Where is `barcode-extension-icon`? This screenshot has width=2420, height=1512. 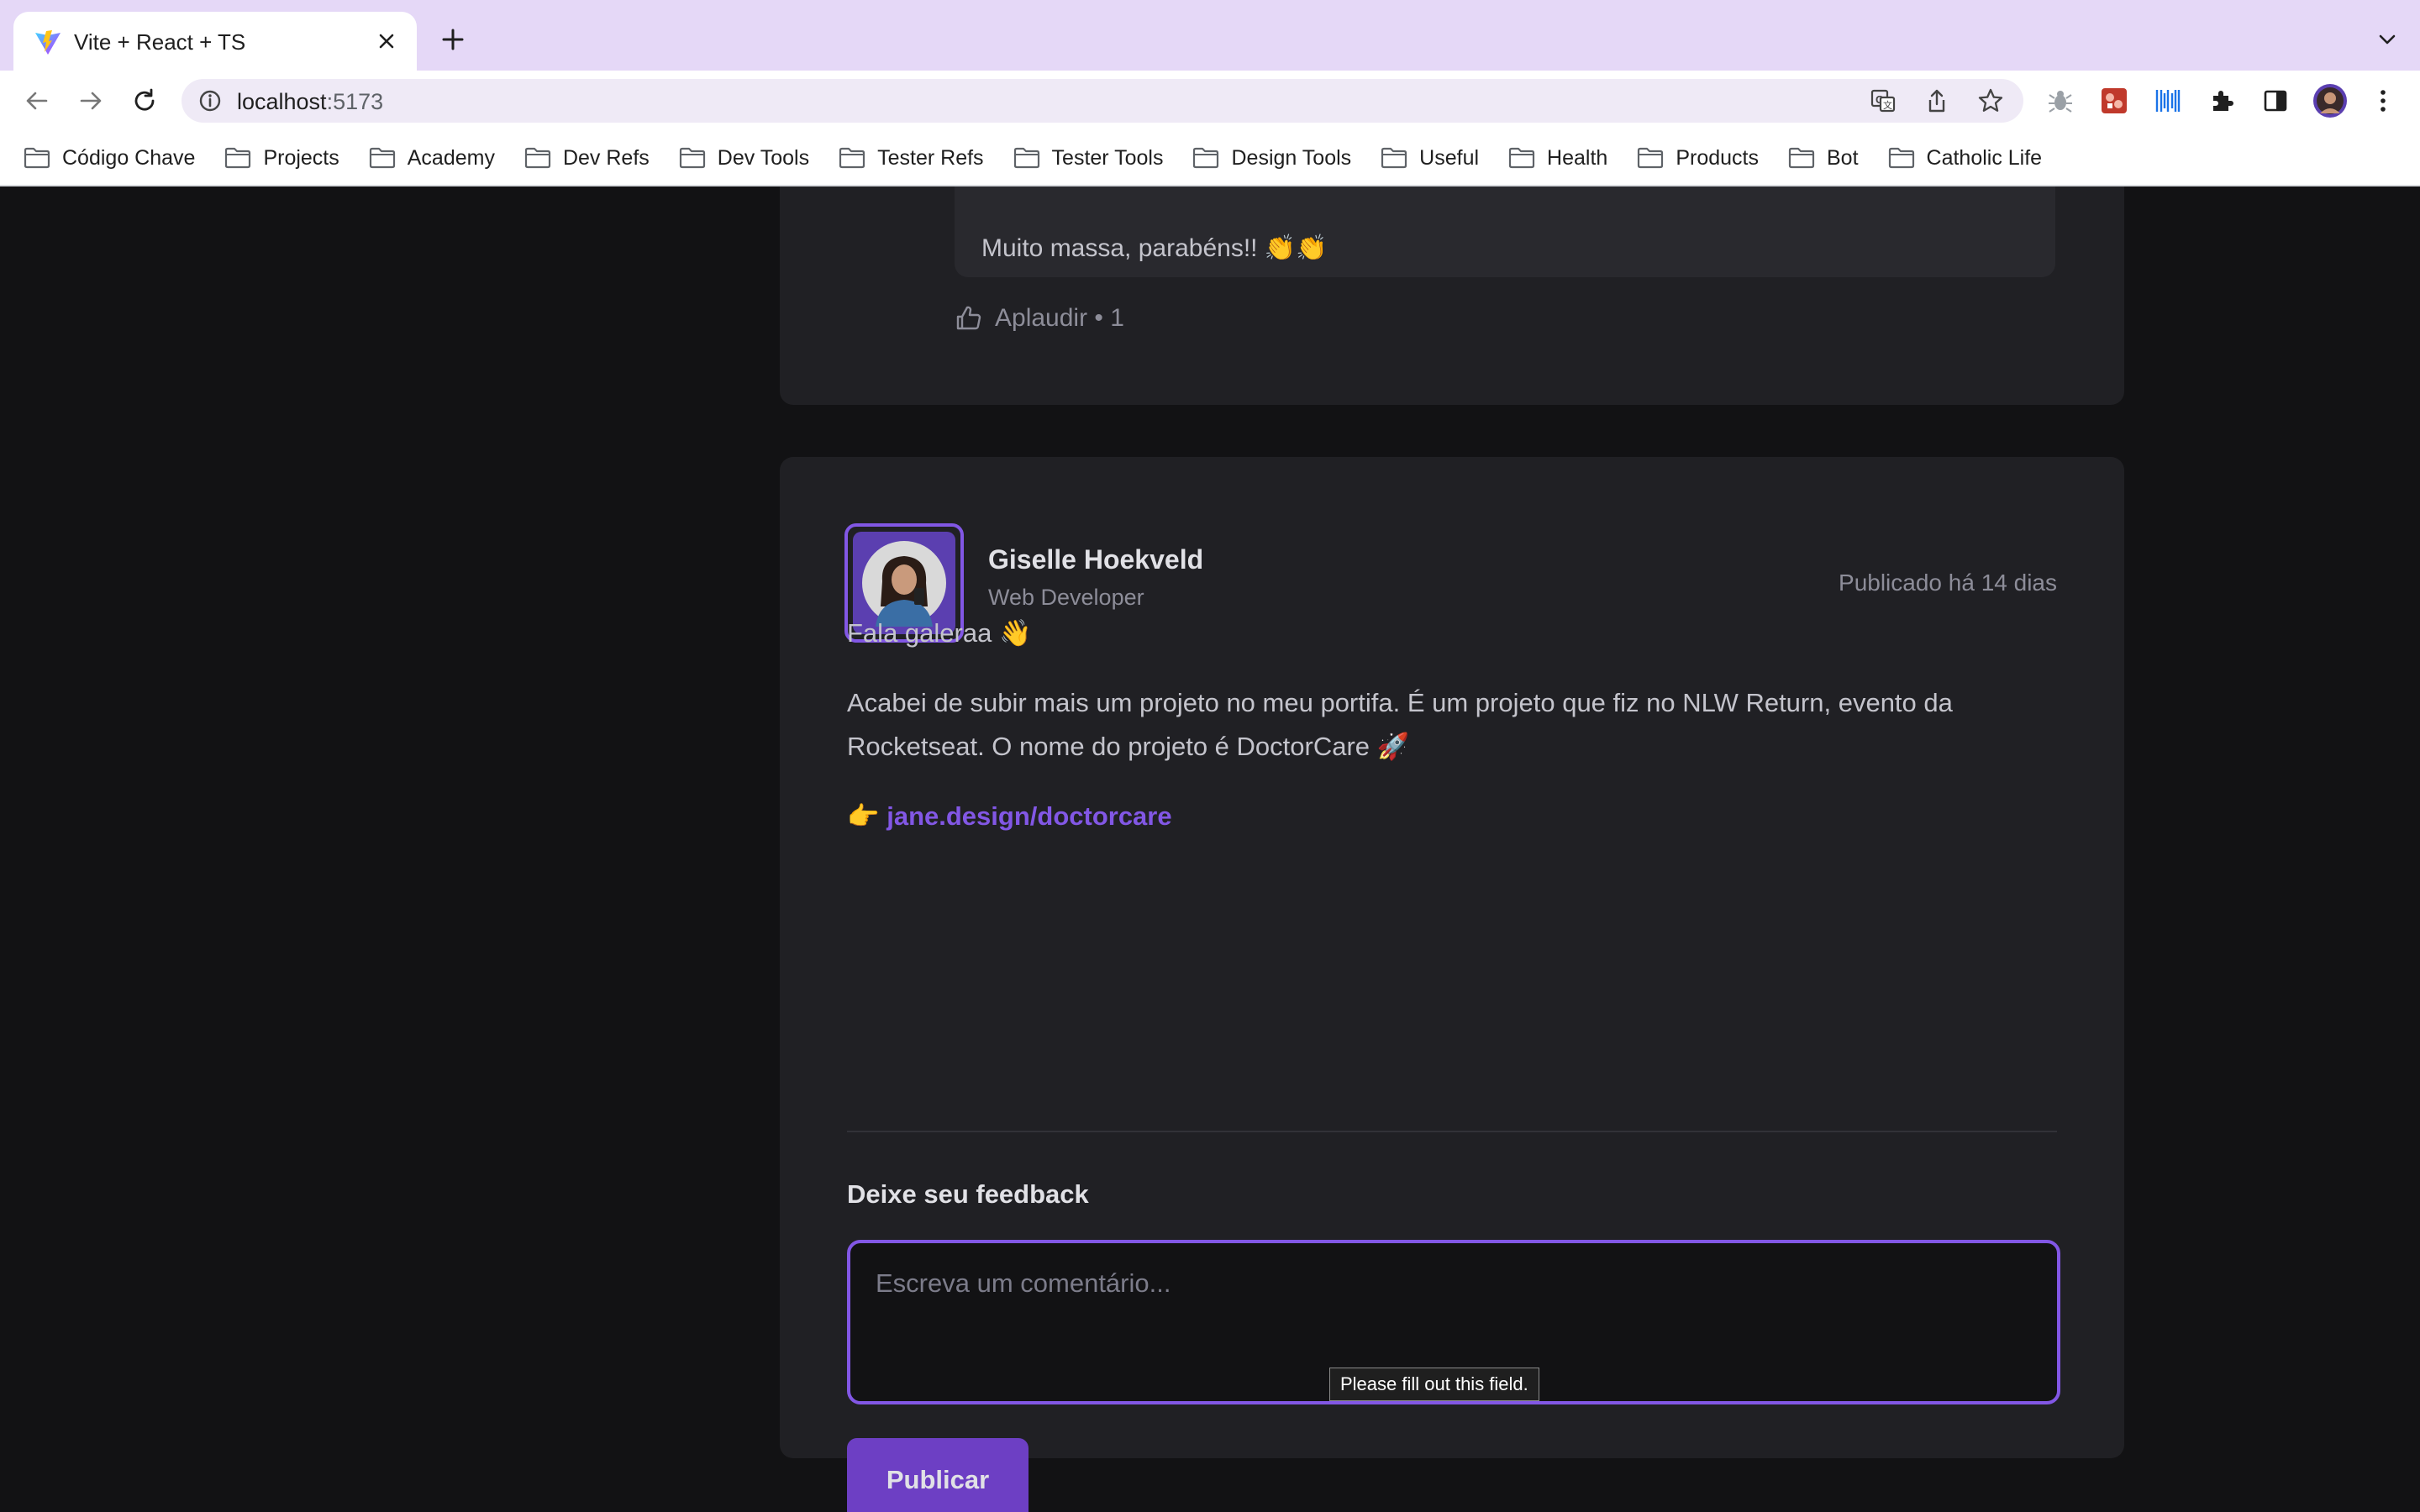 barcode-extension-icon is located at coordinates (2168, 101).